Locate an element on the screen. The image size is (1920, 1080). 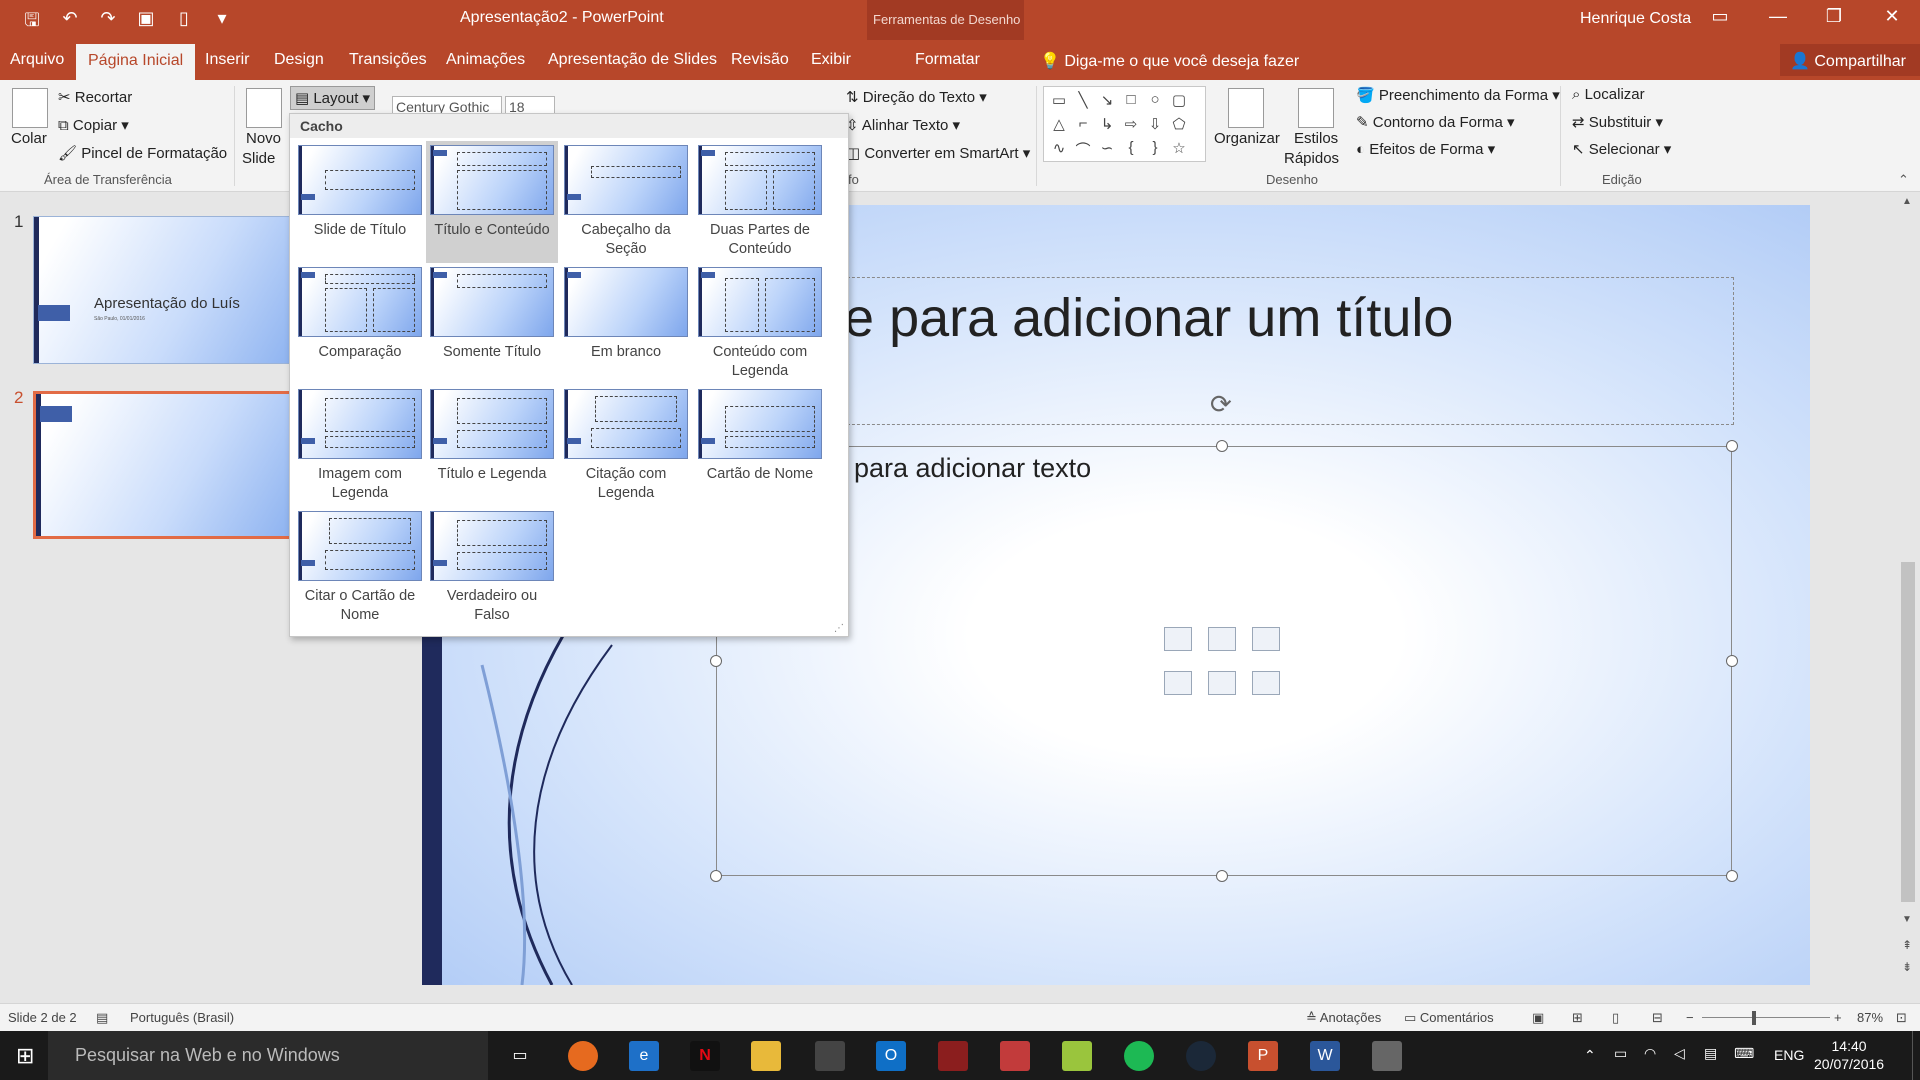
rotate-handle-icon: ⟳ is located at coordinates (1221, 404).